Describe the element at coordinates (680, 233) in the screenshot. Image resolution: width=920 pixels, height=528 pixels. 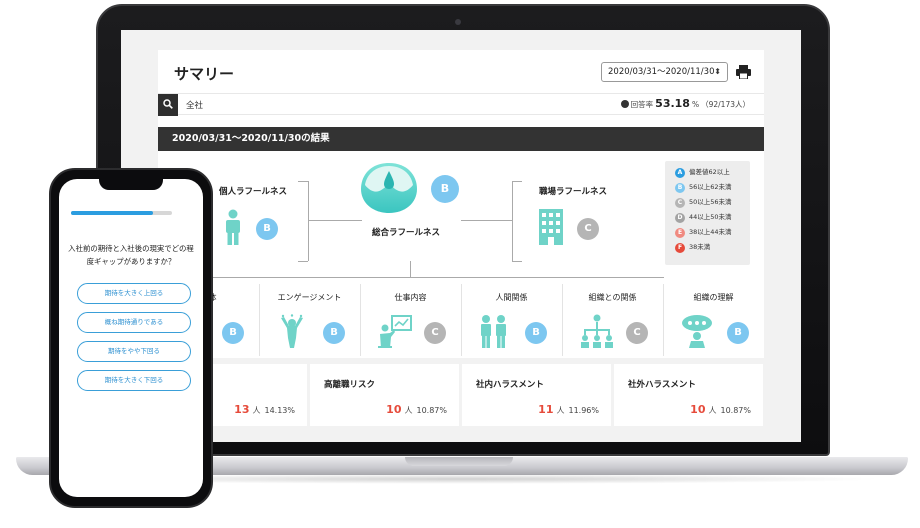
I see `legend-grade-badge: E` at that location.